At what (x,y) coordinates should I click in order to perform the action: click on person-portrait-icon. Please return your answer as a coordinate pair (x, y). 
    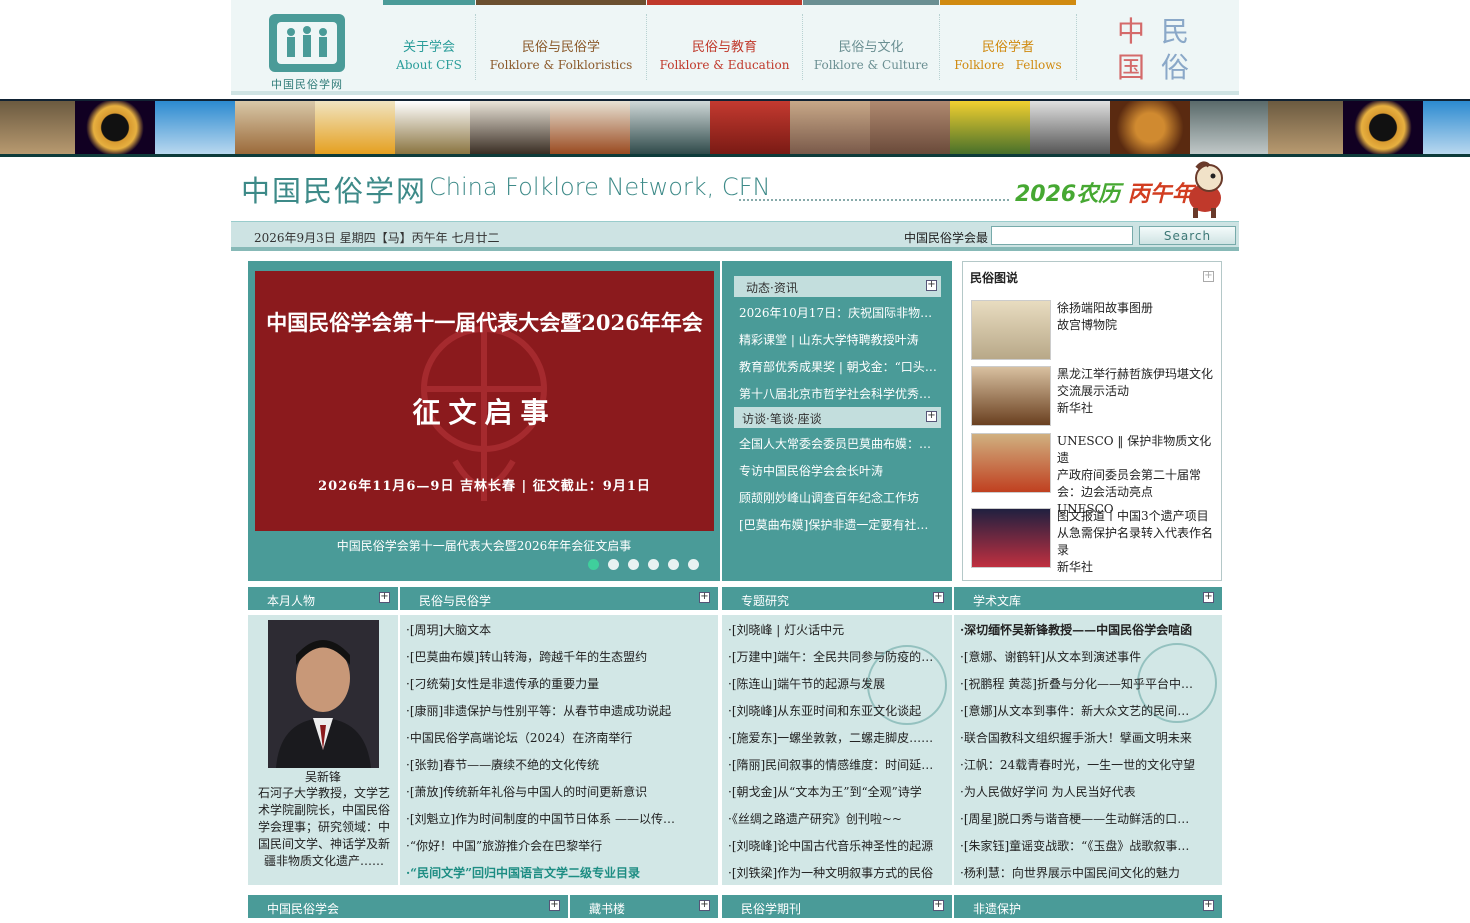
    Looking at the image, I should click on (323, 694).